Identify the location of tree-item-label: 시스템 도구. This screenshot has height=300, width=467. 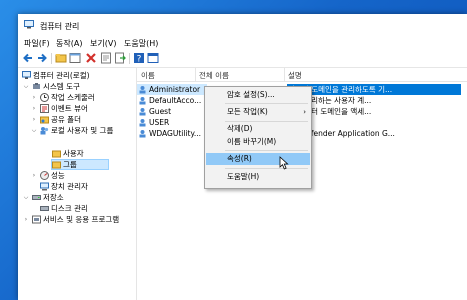
(61, 86).